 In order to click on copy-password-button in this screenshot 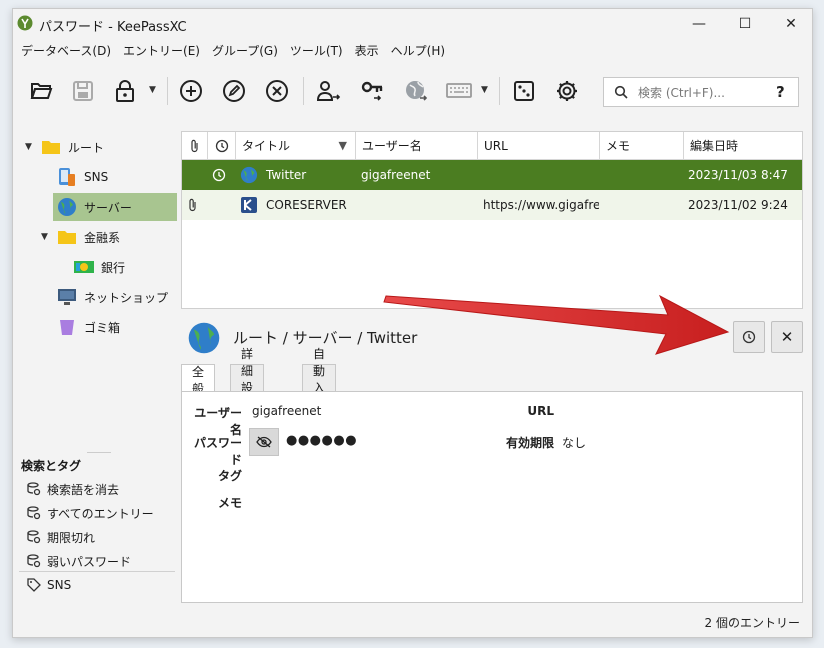, I will do `click(373, 91)`.